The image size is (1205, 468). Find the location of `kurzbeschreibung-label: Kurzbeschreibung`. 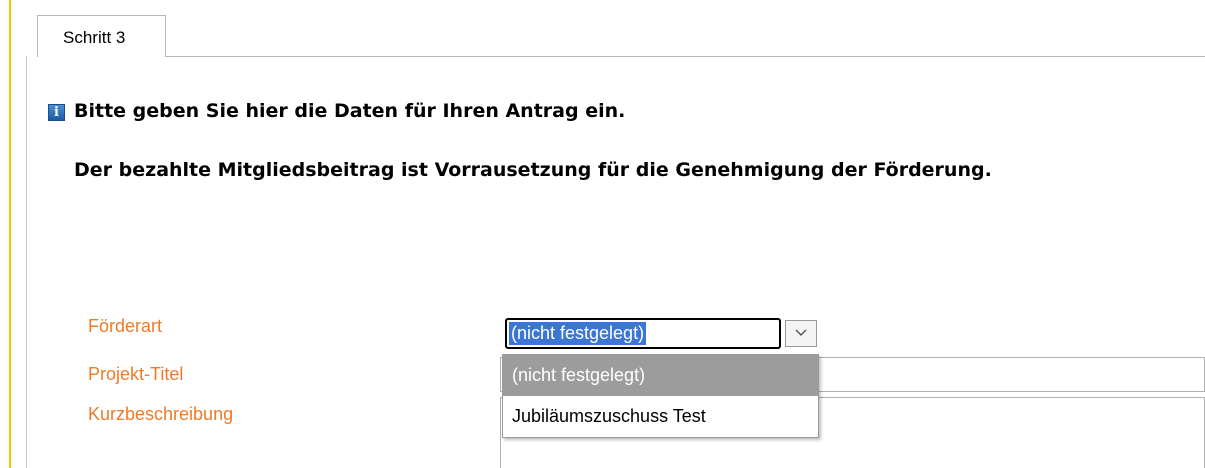

kurzbeschreibung-label: Kurzbeschreibung is located at coordinates (161, 414).